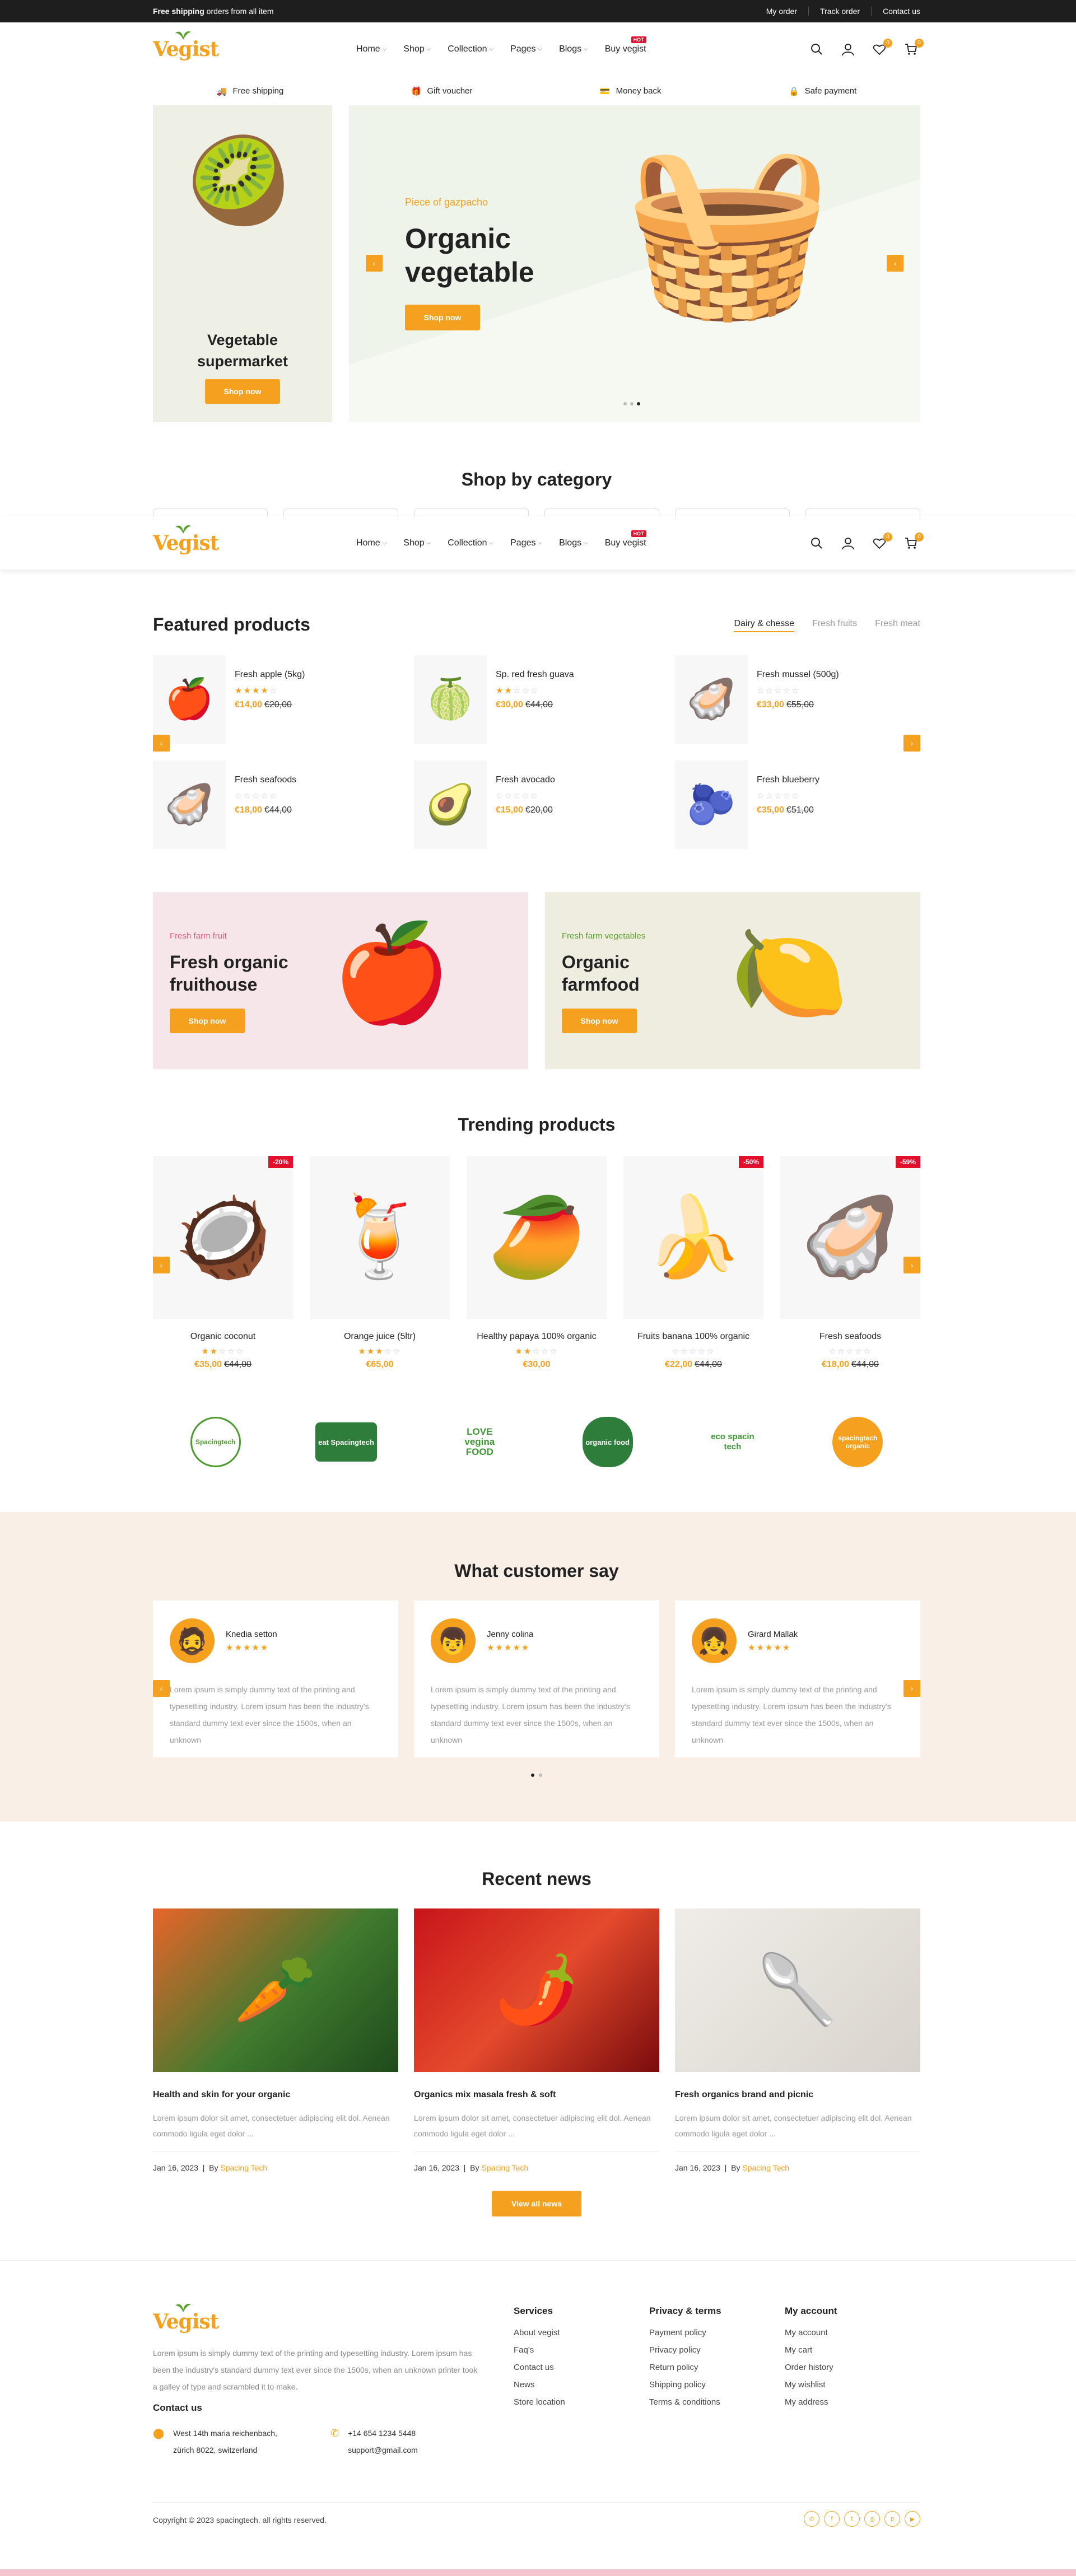 Image resolution: width=1076 pixels, height=2576 pixels. What do you see at coordinates (840, 12) in the screenshot?
I see `top-link-track-order: Track order` at bounding box center [840, 12].